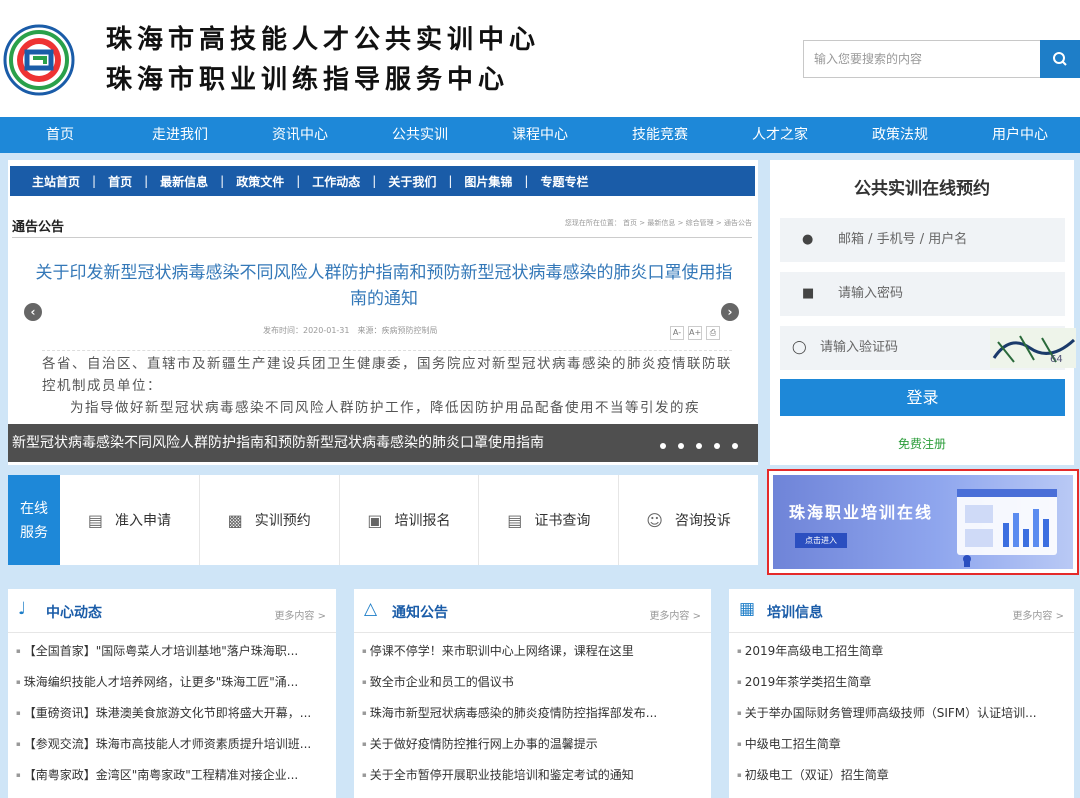  I want to click on font-decrease-icon: A-, so click(677, 333).